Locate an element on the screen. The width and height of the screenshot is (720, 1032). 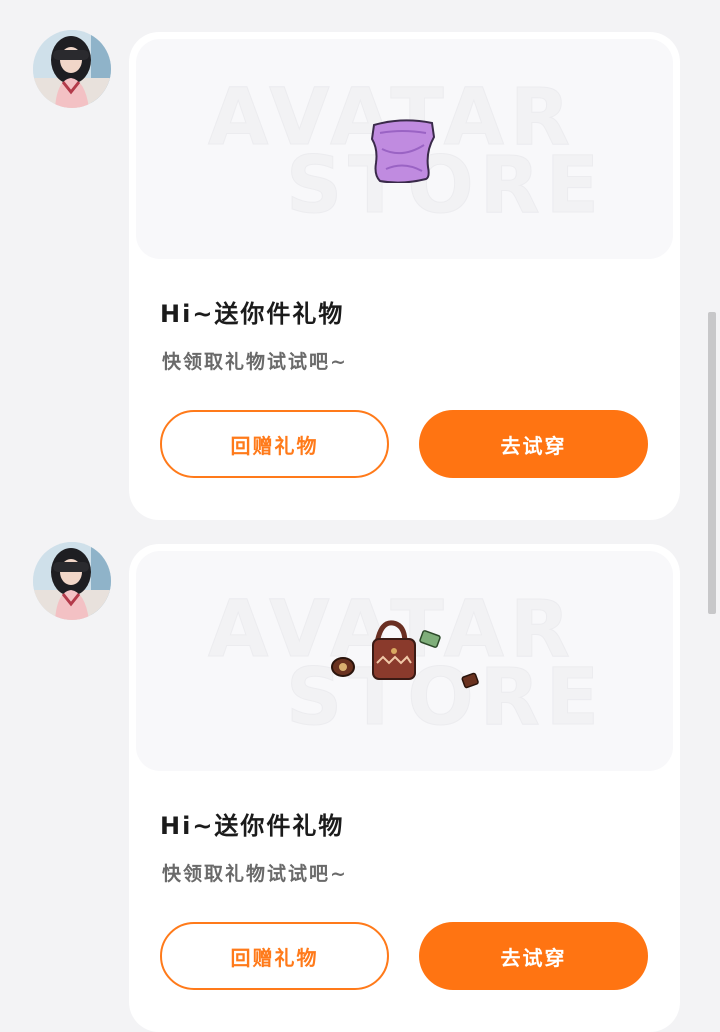
purple-tube-top-icon is located at coordinates (403, 151).